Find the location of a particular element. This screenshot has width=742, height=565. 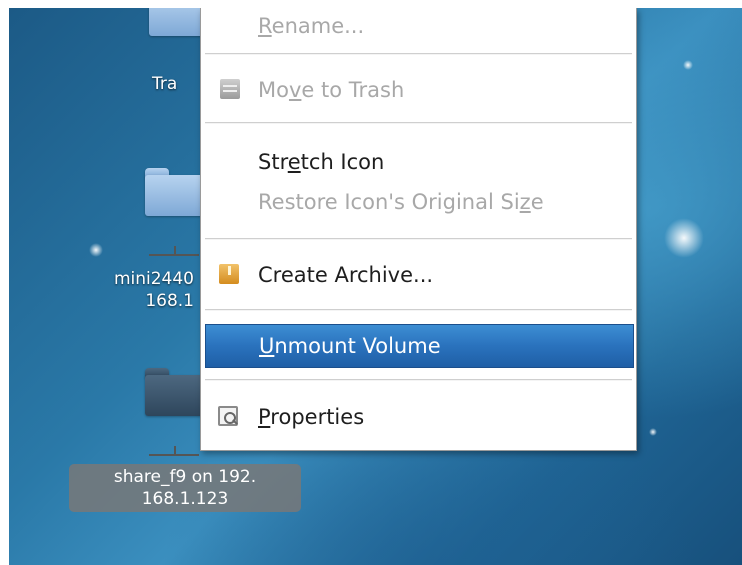

network-share-icon is located at coordinates (174, 192).